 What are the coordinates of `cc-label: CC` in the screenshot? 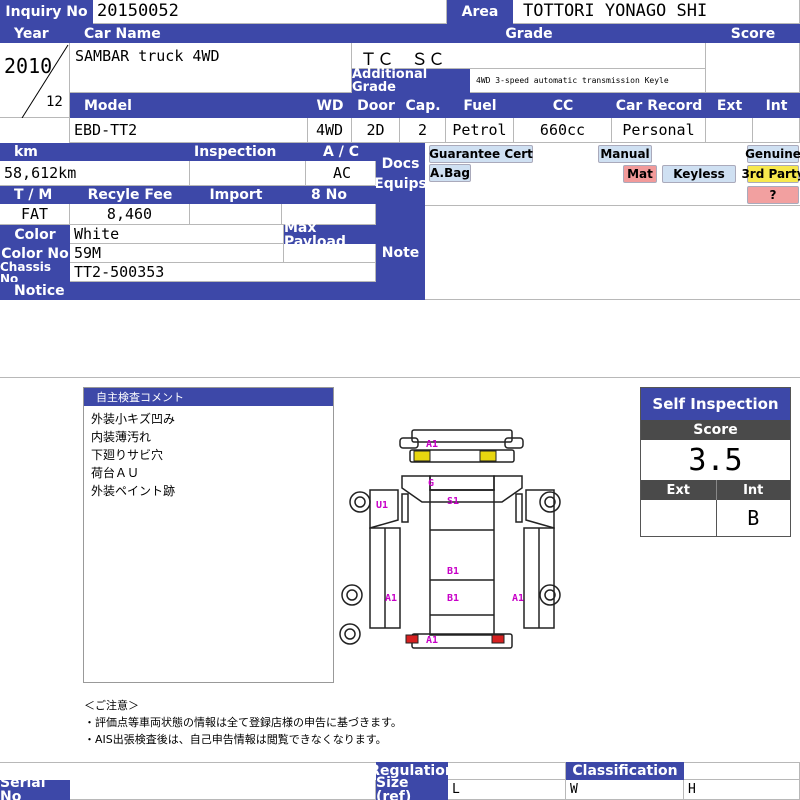 It's located at (563, 105).